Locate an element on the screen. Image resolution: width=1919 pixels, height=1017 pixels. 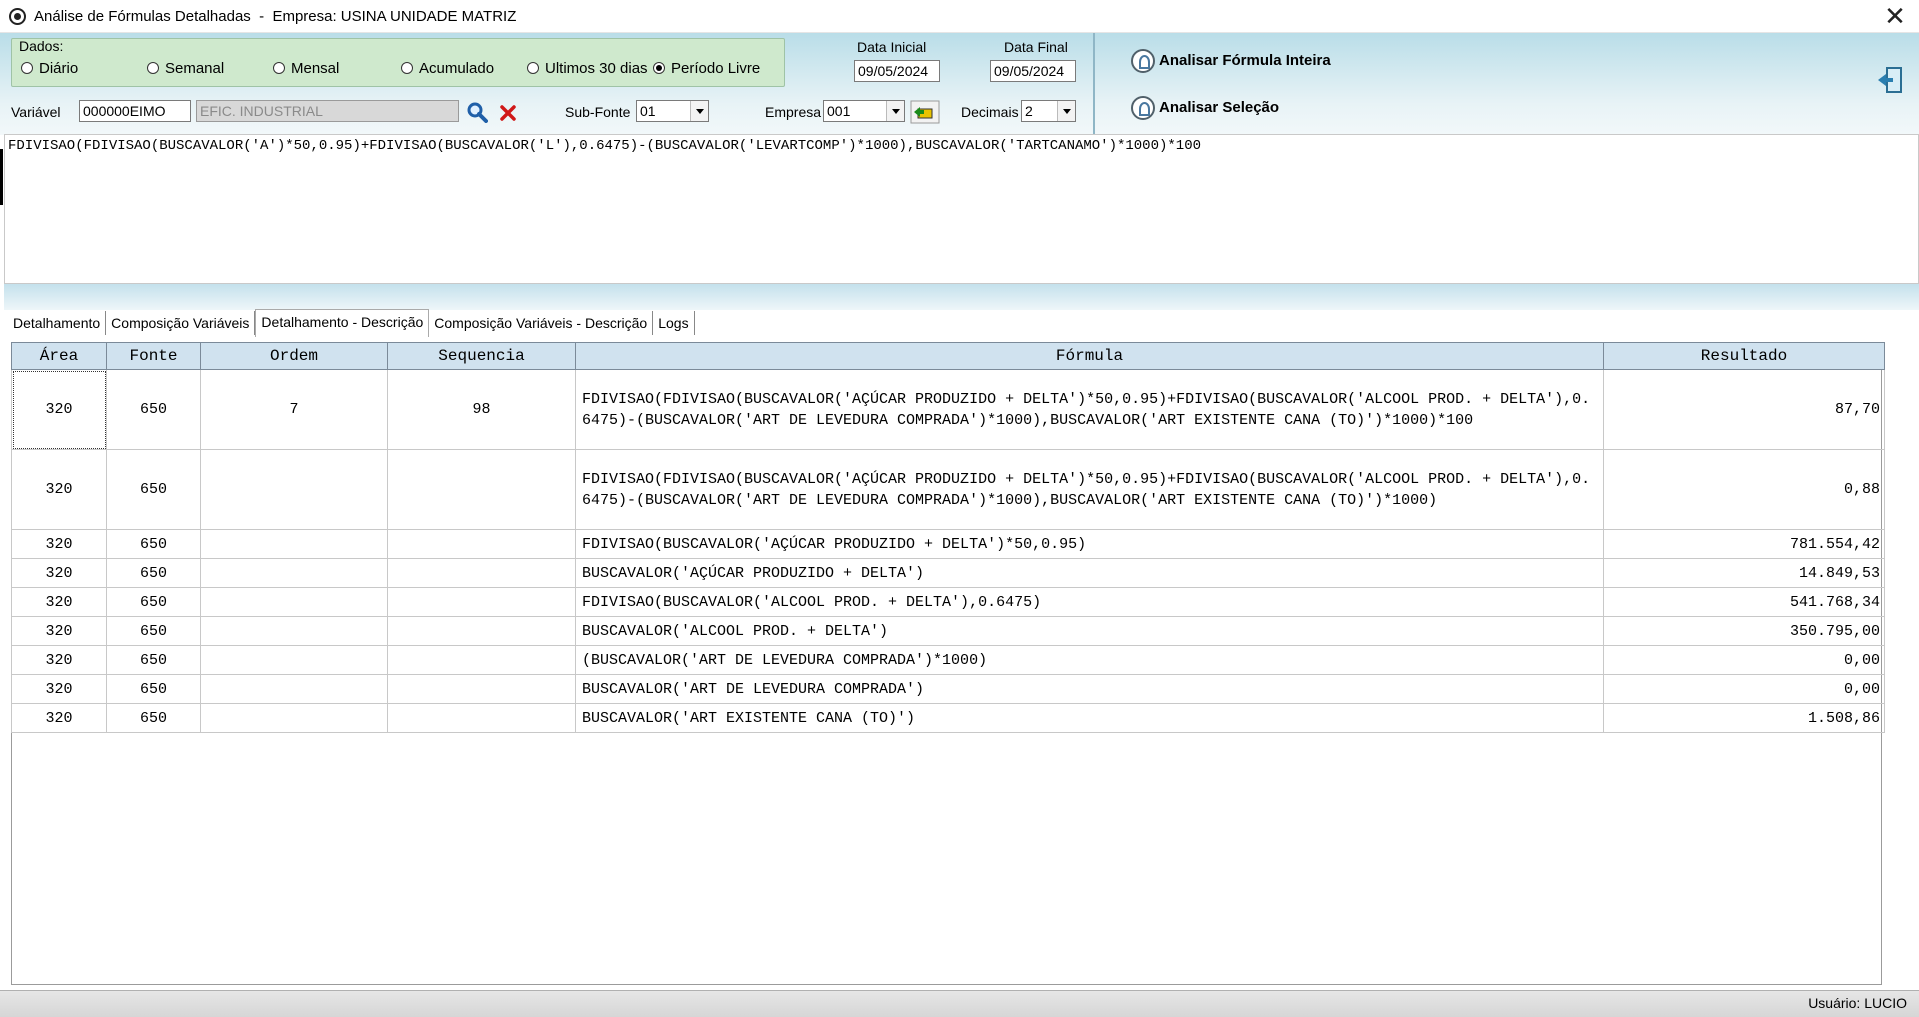
radio-dot is located at coordinates (407, 68).